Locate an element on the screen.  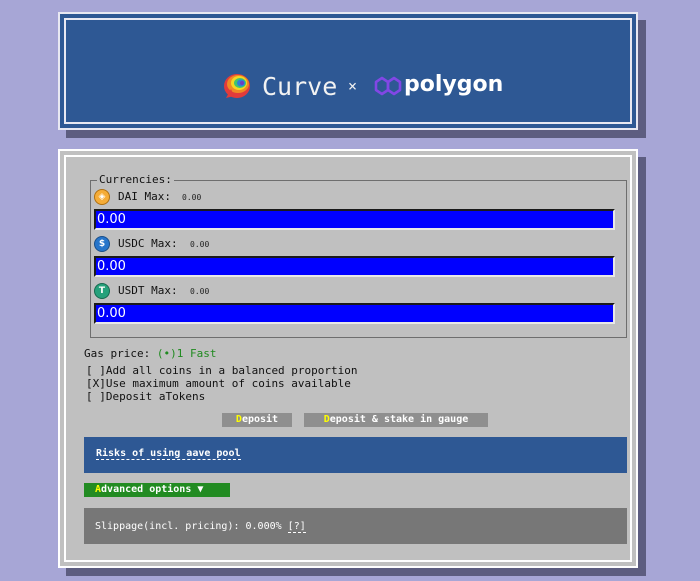
slippage-help-link: [?] is located at coordinates (296, 527).